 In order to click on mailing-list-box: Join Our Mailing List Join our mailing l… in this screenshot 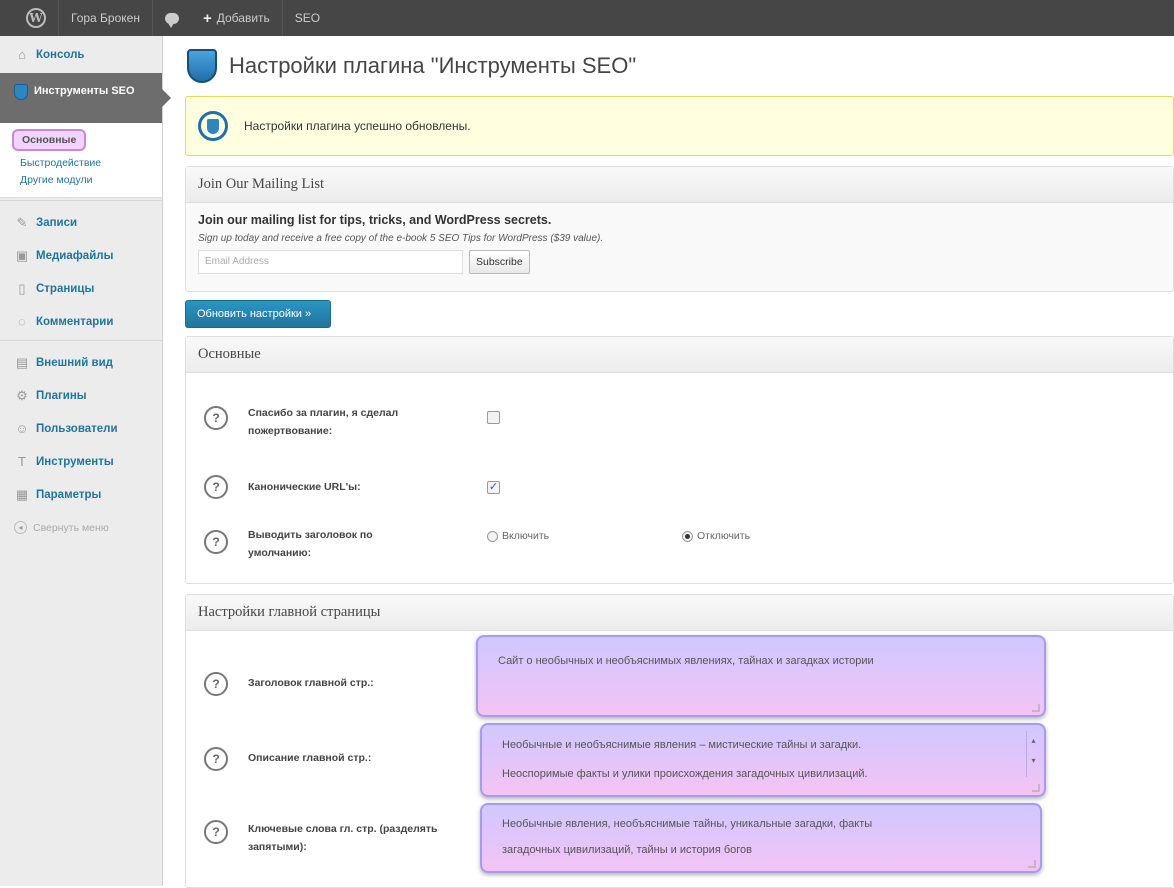, I will do `click(679, 229)`.